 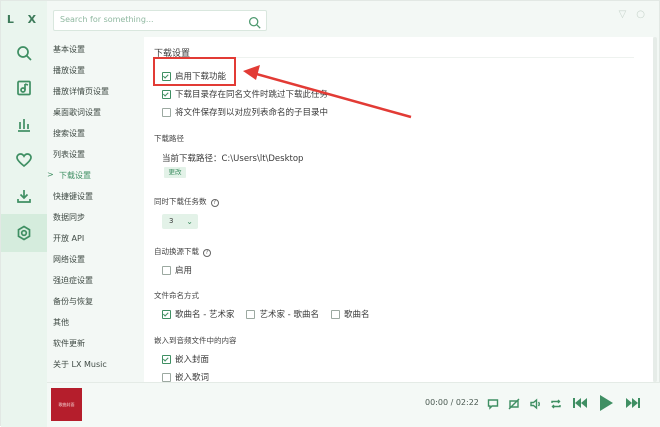 I want to click on nav-charts, so click(x=24, y=125).